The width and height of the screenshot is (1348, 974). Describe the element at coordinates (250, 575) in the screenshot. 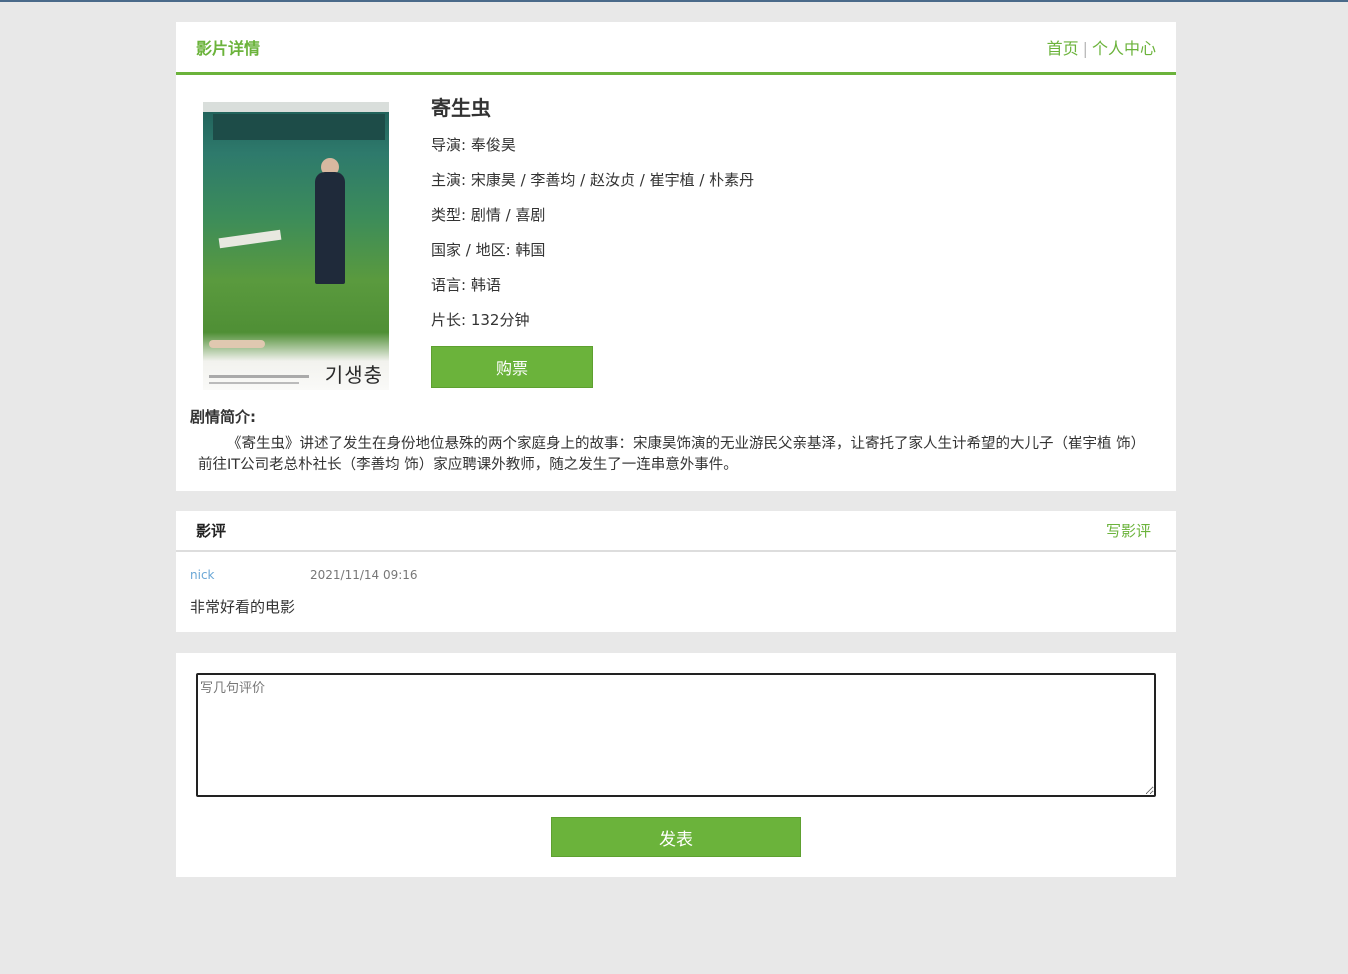

I see `review-user-link: nick` at that location.